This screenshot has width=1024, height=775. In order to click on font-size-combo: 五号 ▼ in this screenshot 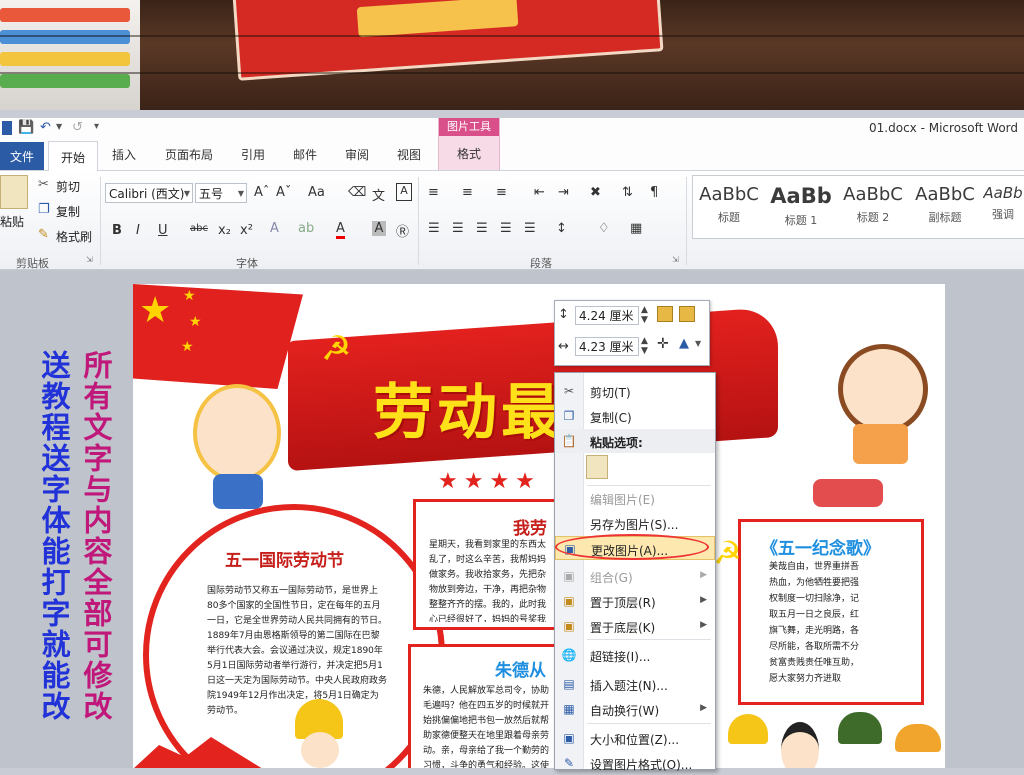, I will do `click(221, 193)`.